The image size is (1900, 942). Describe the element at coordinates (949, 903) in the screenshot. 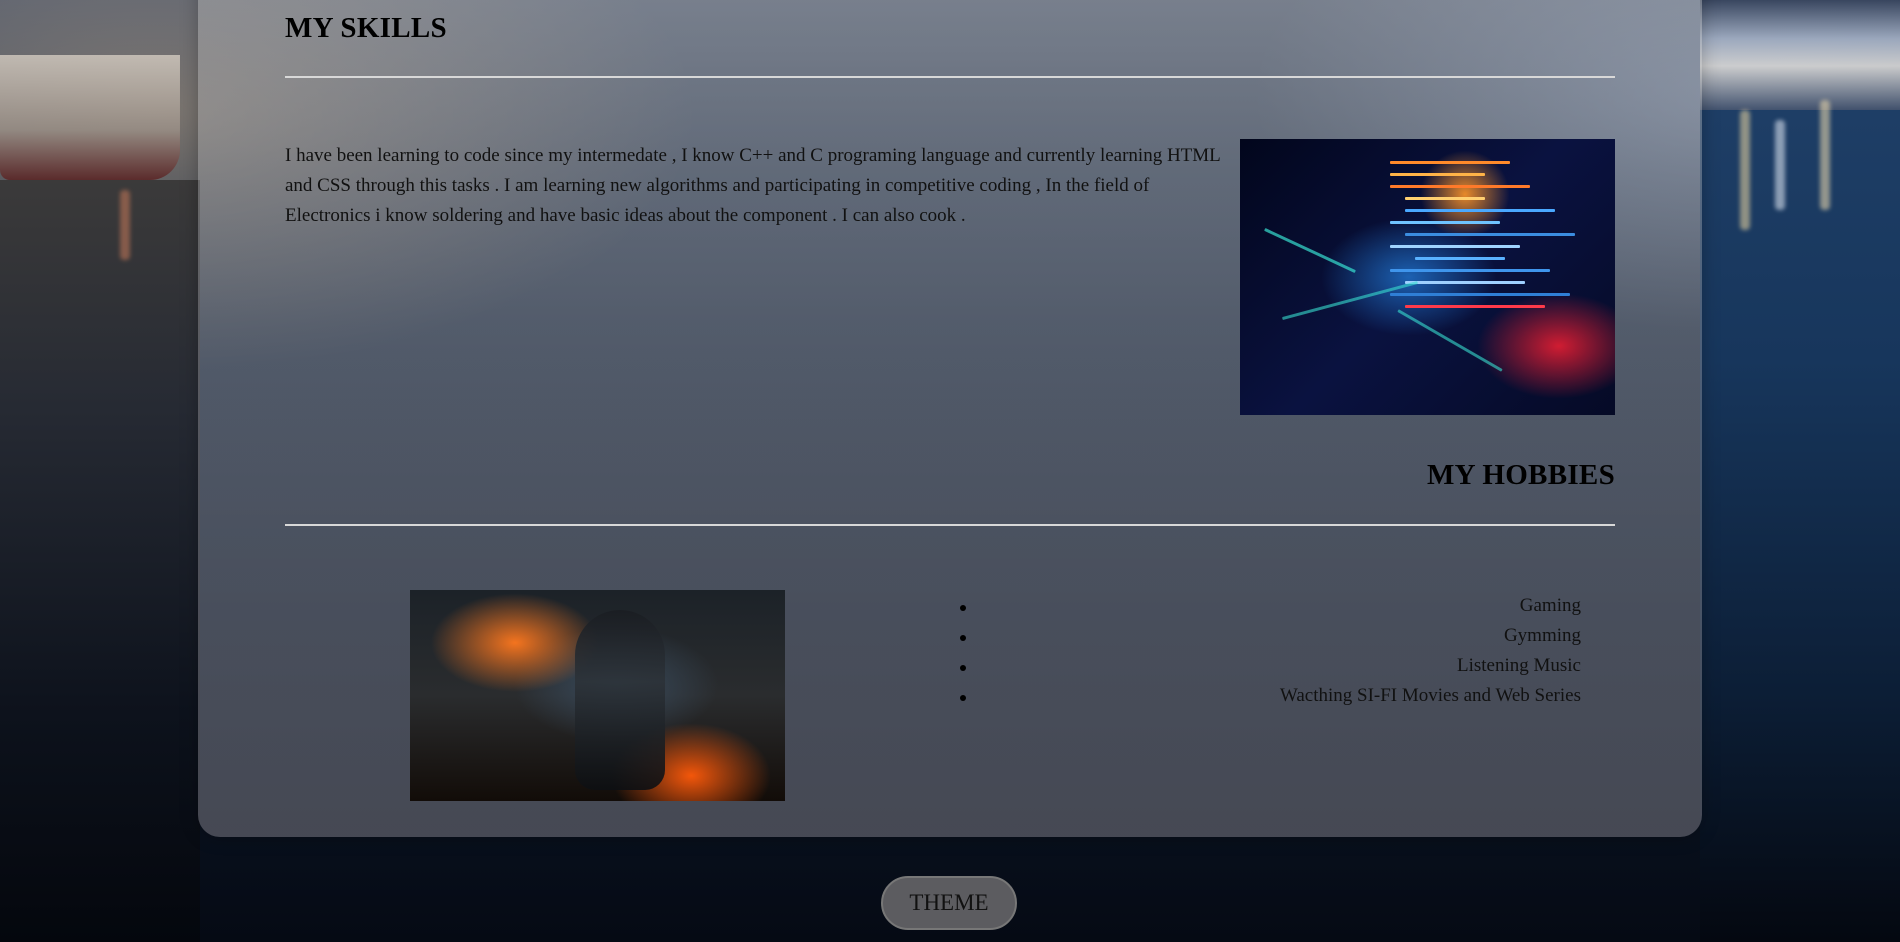

I see `theme-button: THEME` at that location.